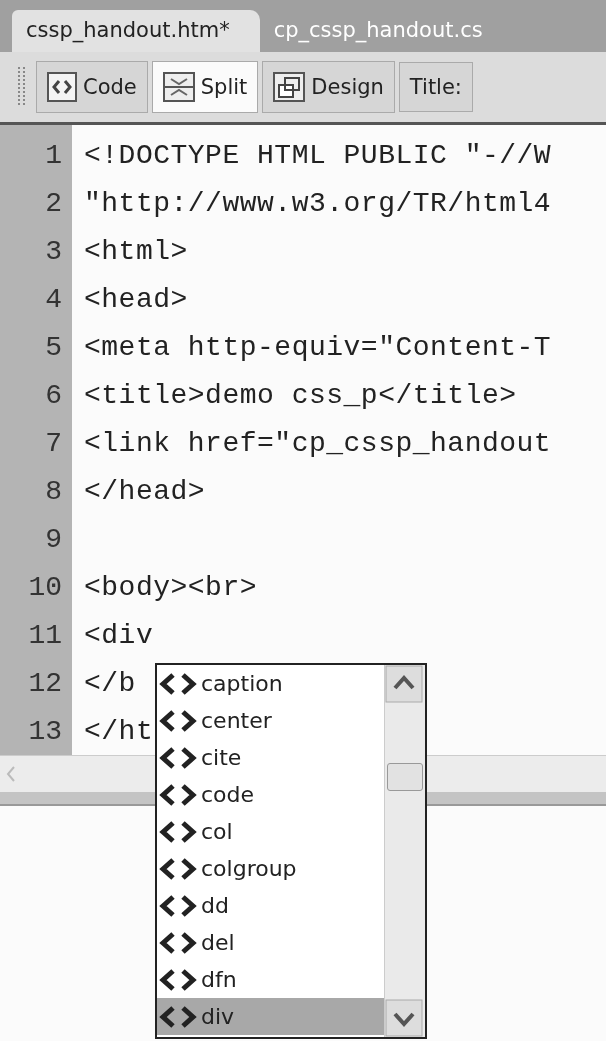 This screenshot has width=606, height=1041. I want to click on code-line: <div, so click(118, 635).